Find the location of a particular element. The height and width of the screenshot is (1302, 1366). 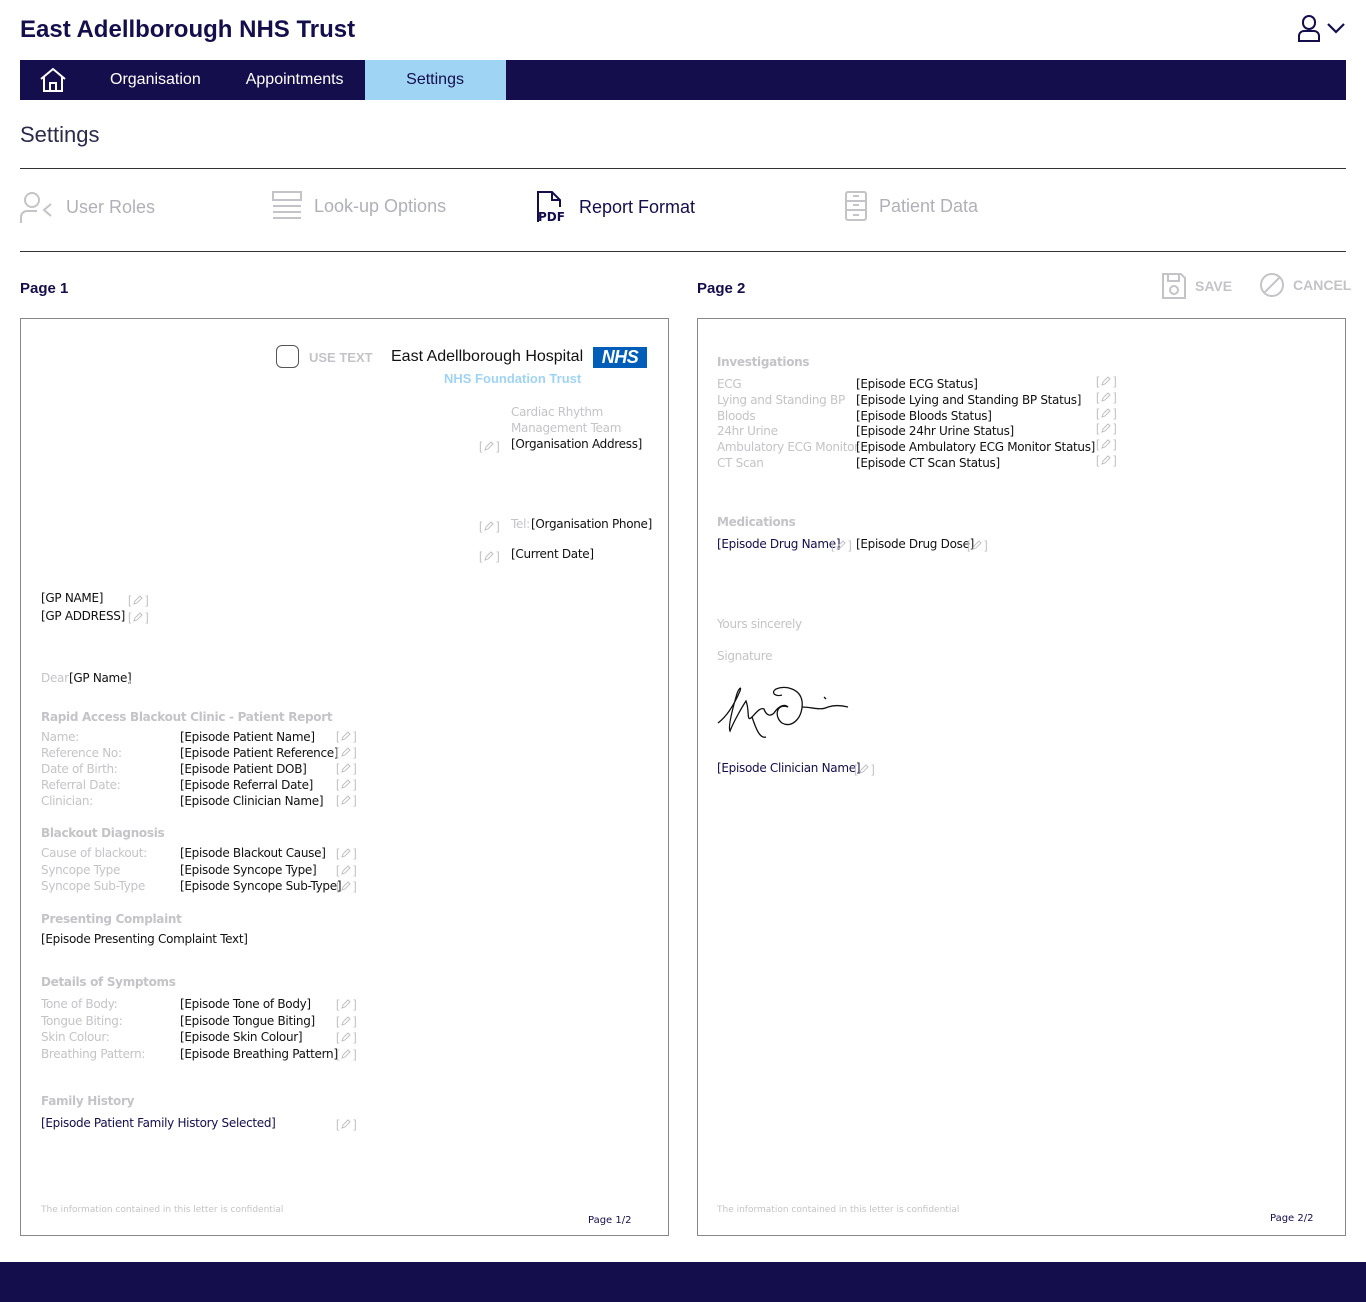

nav-organisation: Organisation is located at coordinates (155, 80).